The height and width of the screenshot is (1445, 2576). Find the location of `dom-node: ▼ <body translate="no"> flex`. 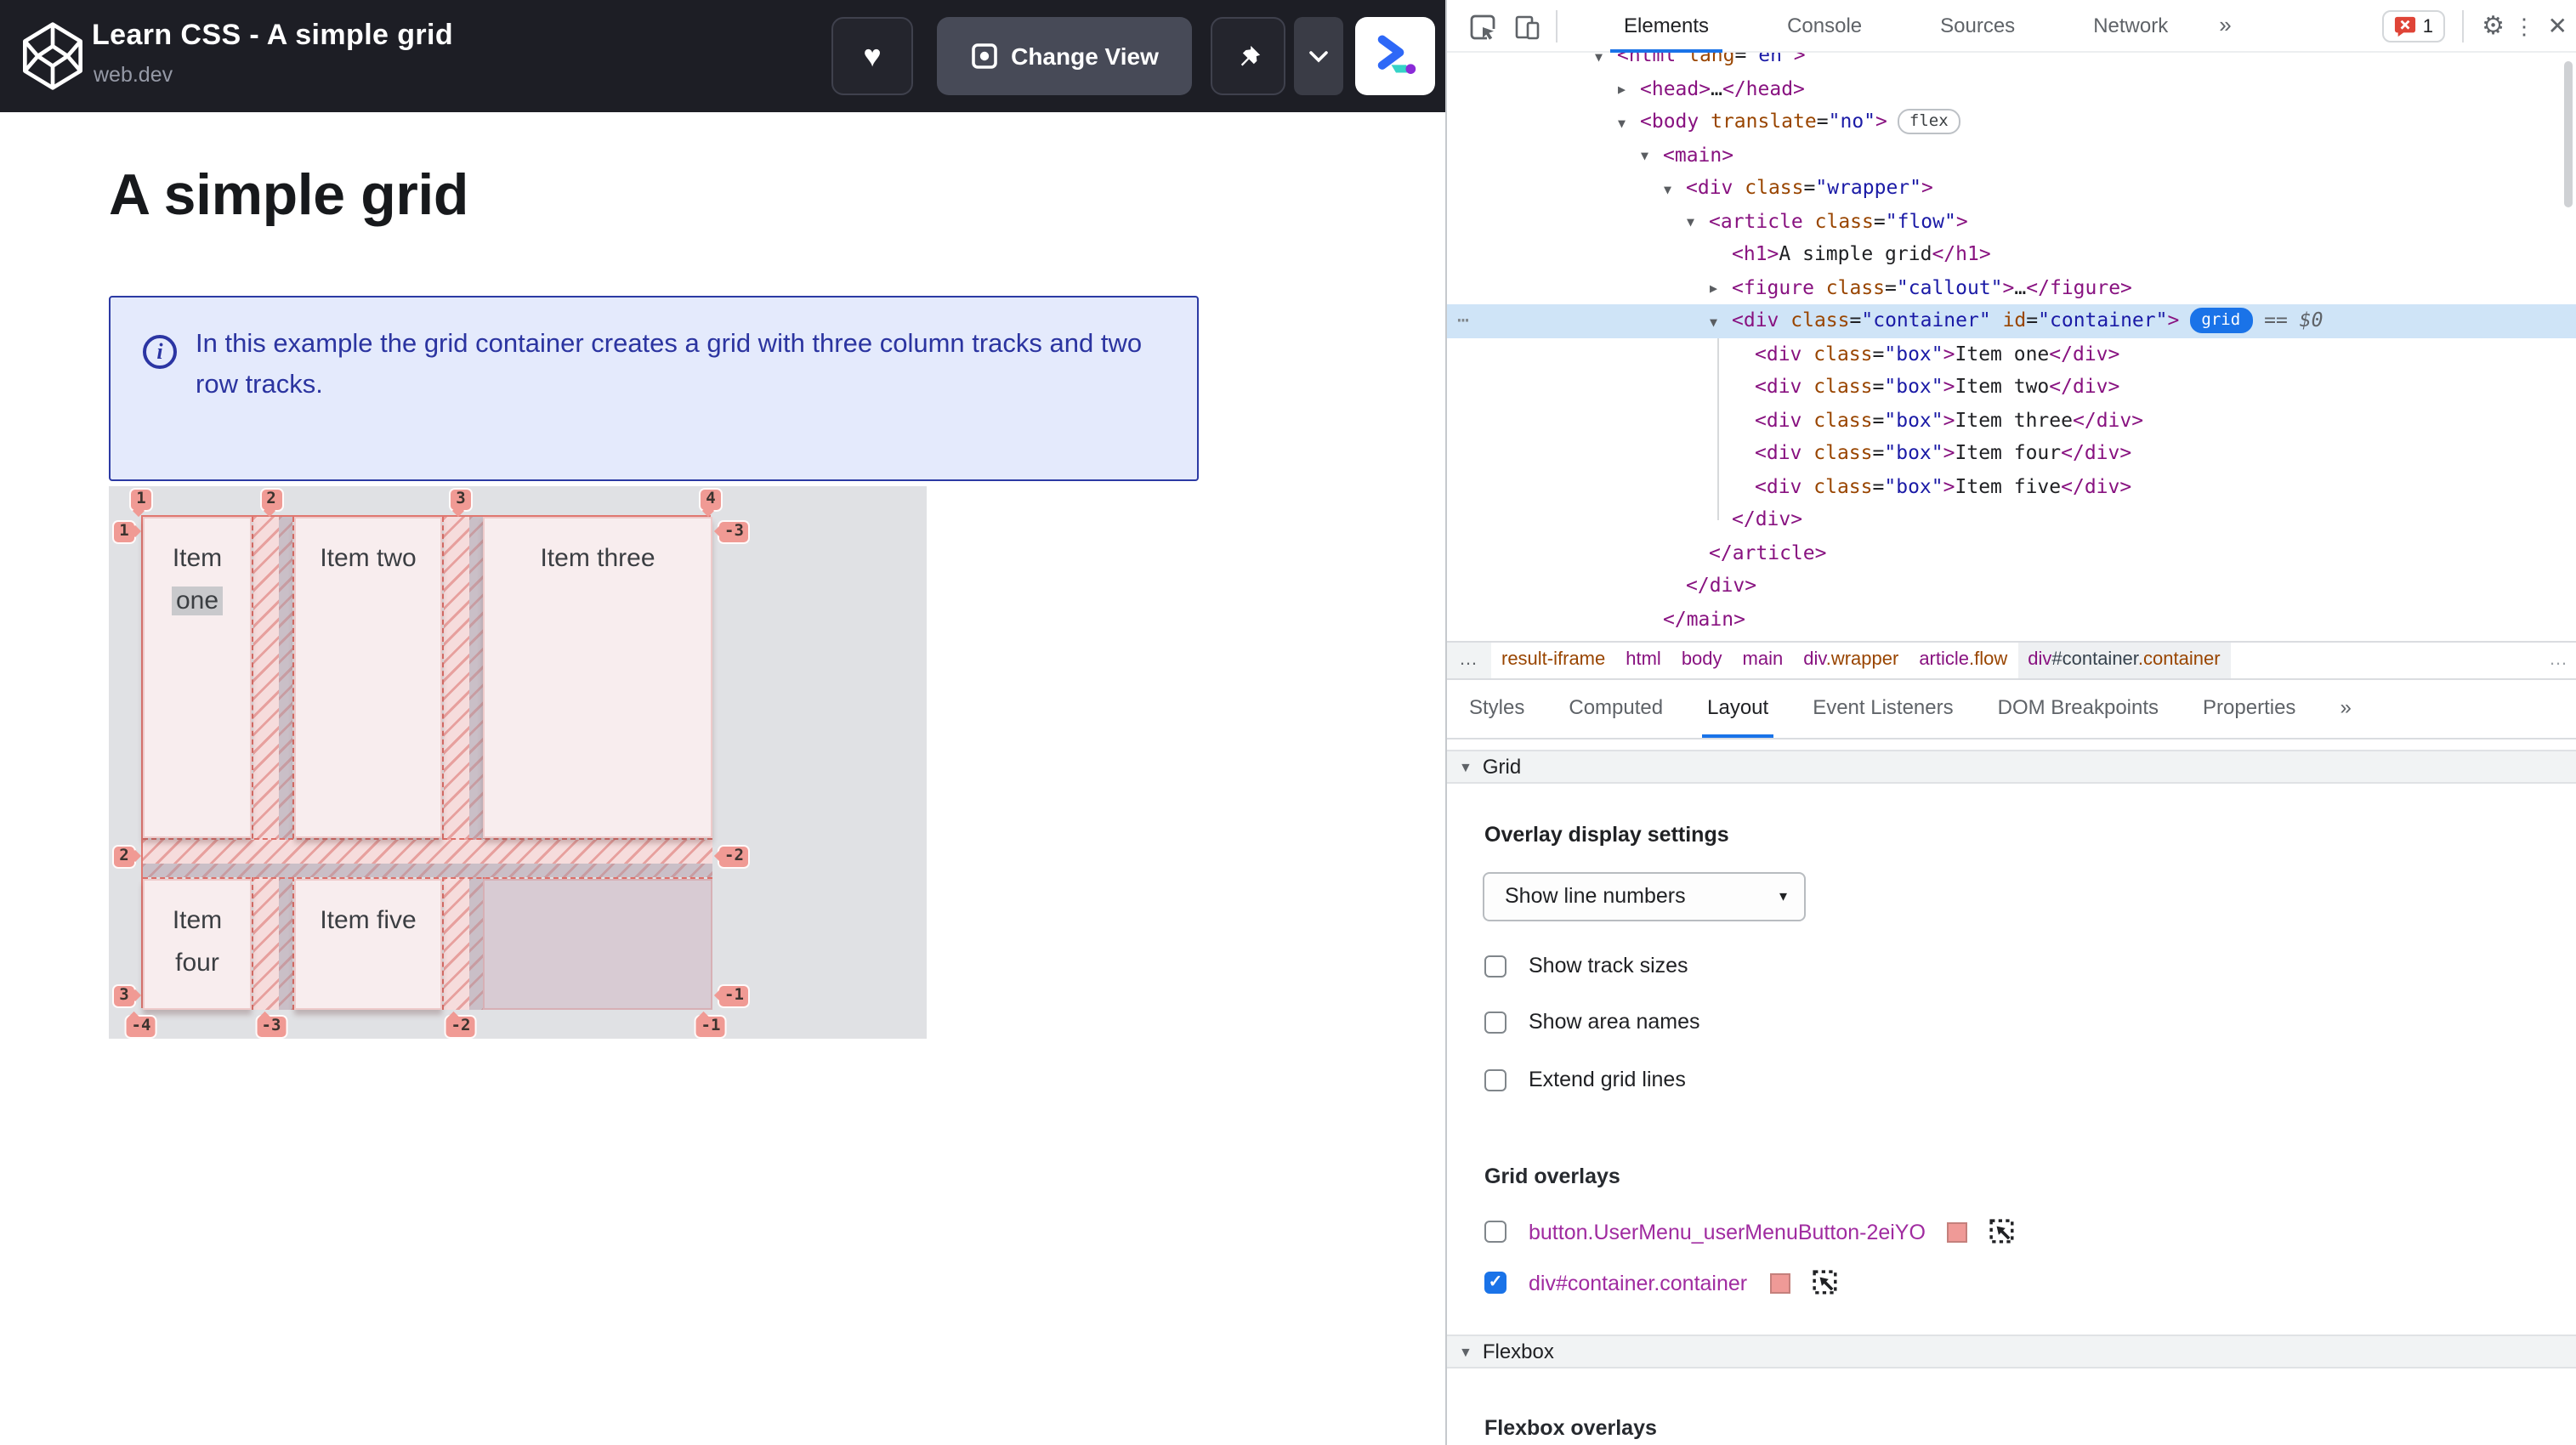

dom-node: ▼ <body translate="no"> flex is located at coordinates (2012, 122).